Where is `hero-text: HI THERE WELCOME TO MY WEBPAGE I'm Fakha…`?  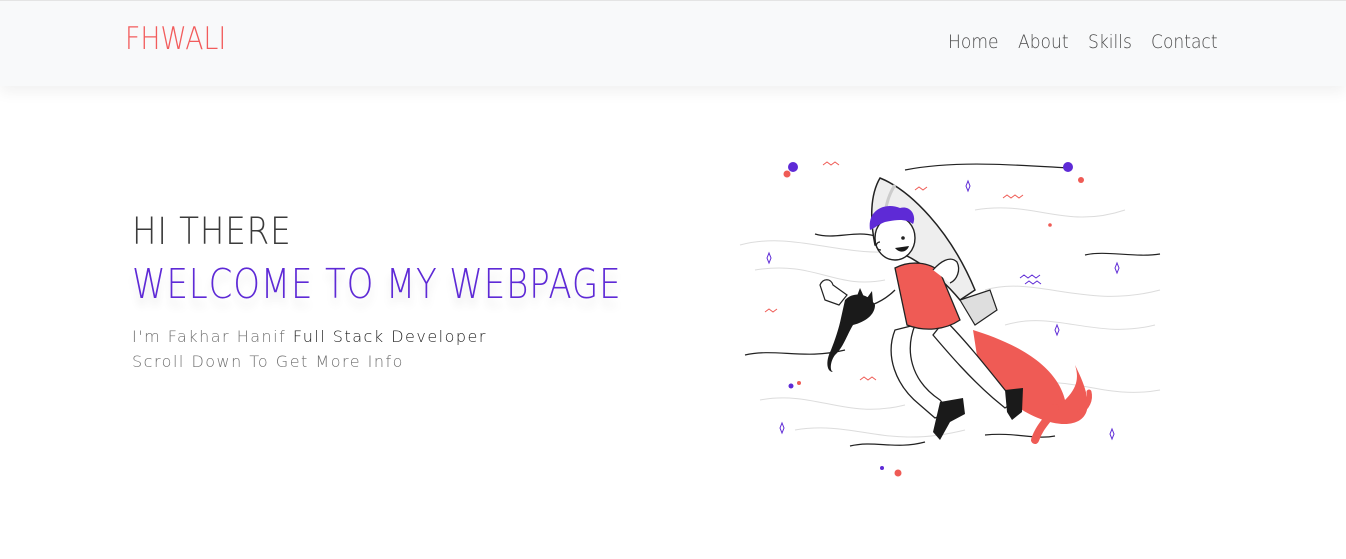
hero-text: HI THERE WELCOME TO MY WEBPAGE I'm Fakha… is located at coordinates (427, 291).